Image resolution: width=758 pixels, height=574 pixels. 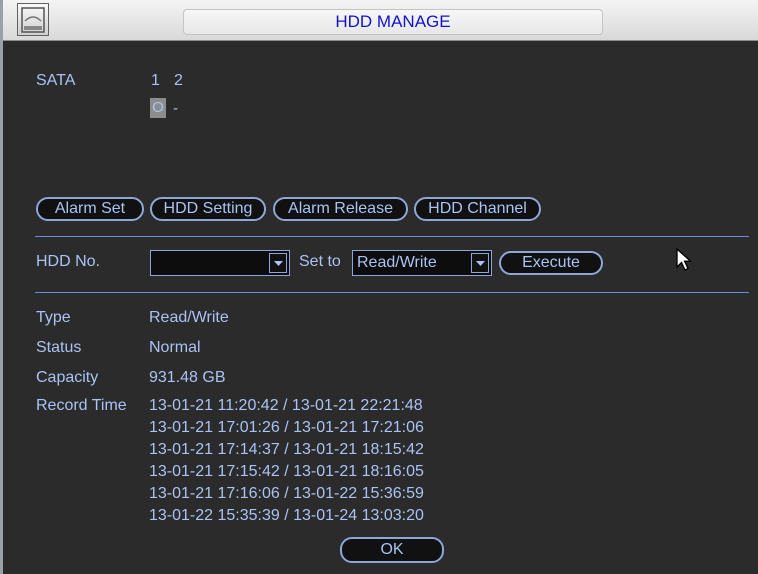 What do you see at coordinates (477, 209) in the screenshot?
I see `hdd-channel-button: HDD Channel` at bounding box center [477, 209].